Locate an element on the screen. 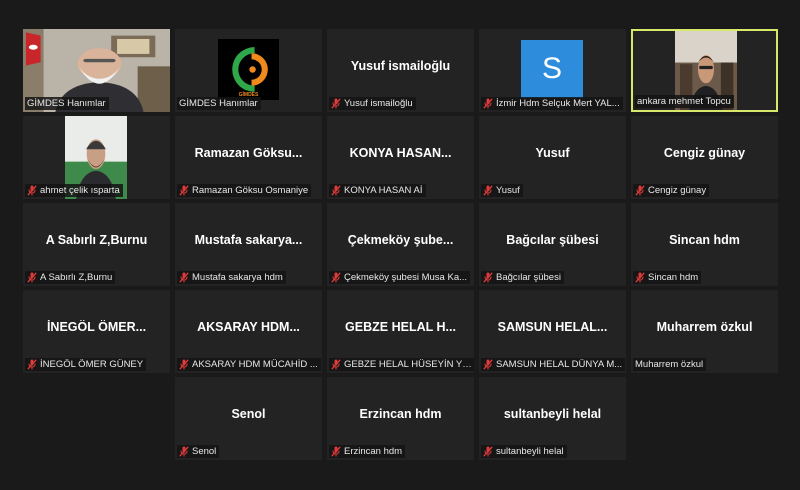 This screenshot has width=800, height=490. participant-tile: Cengiz günay Cengiz günay is located at coordinates (704, 157).